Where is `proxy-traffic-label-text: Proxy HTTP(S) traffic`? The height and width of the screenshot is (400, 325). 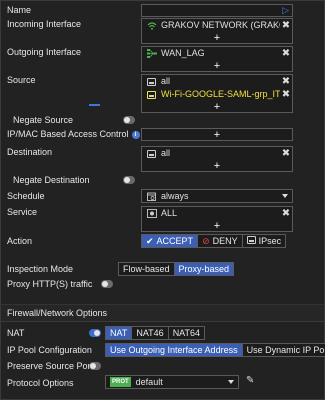
proxy-traffic-label-text: Proxy HTTP(S) traffic is located at coordinates (50, 284).